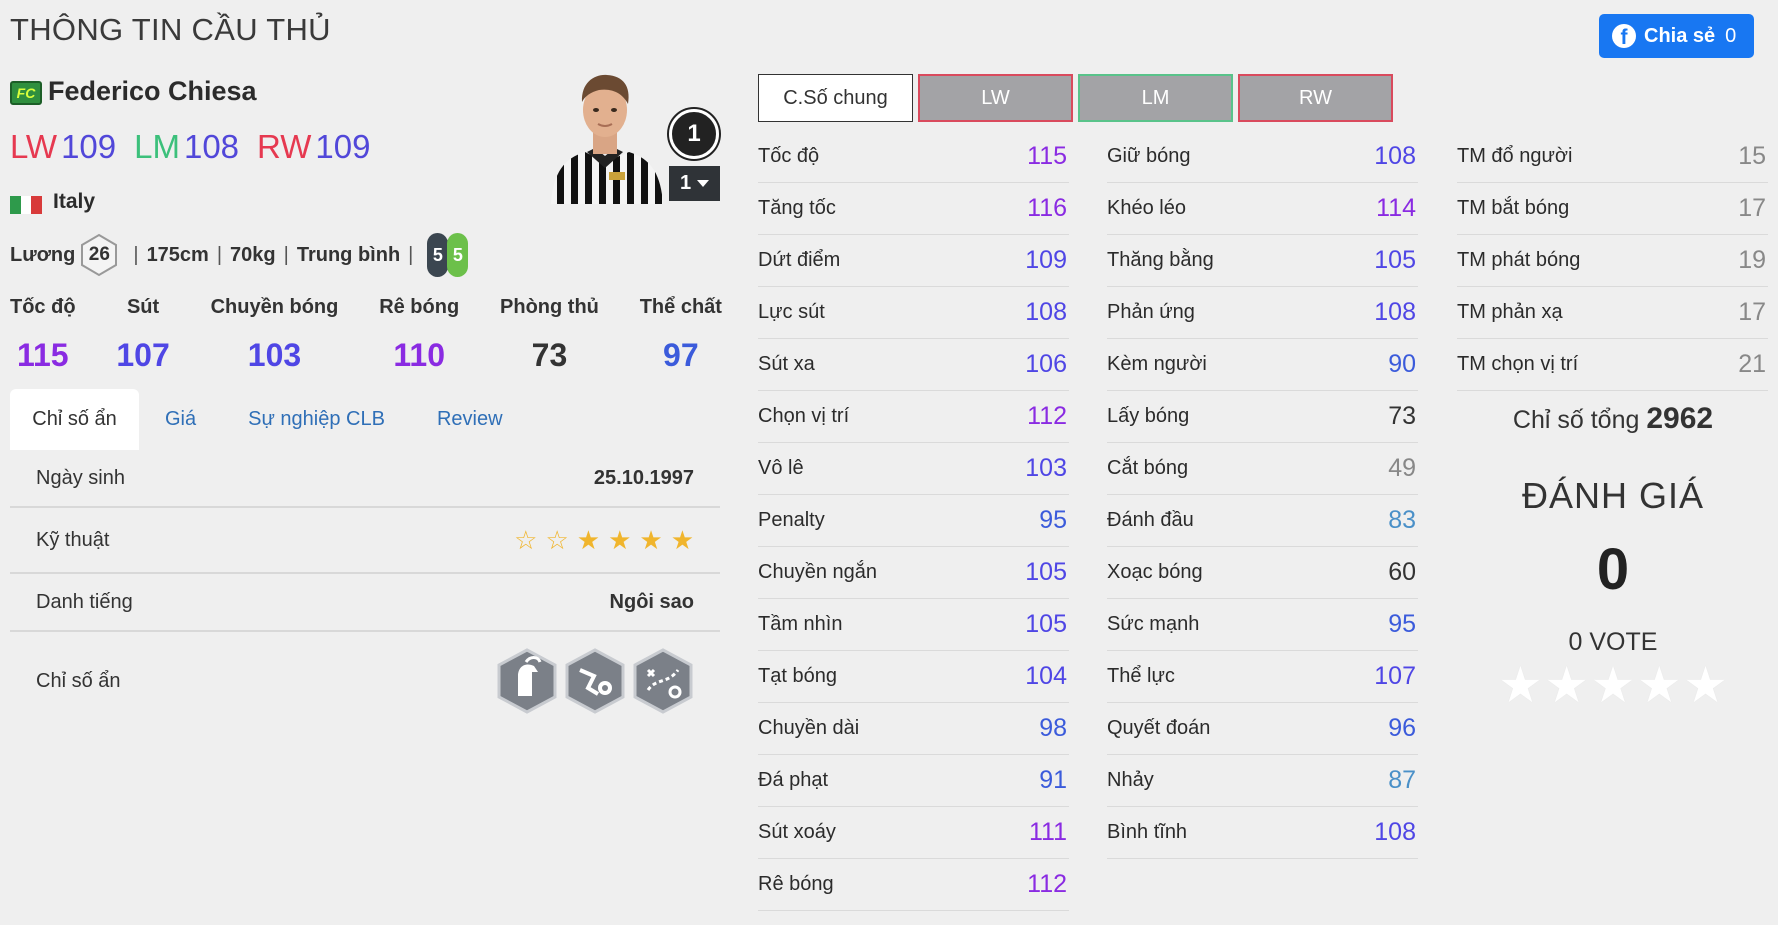 The image size is (1778, 925). I want to click on weight: 70kg, so click(253, 254).